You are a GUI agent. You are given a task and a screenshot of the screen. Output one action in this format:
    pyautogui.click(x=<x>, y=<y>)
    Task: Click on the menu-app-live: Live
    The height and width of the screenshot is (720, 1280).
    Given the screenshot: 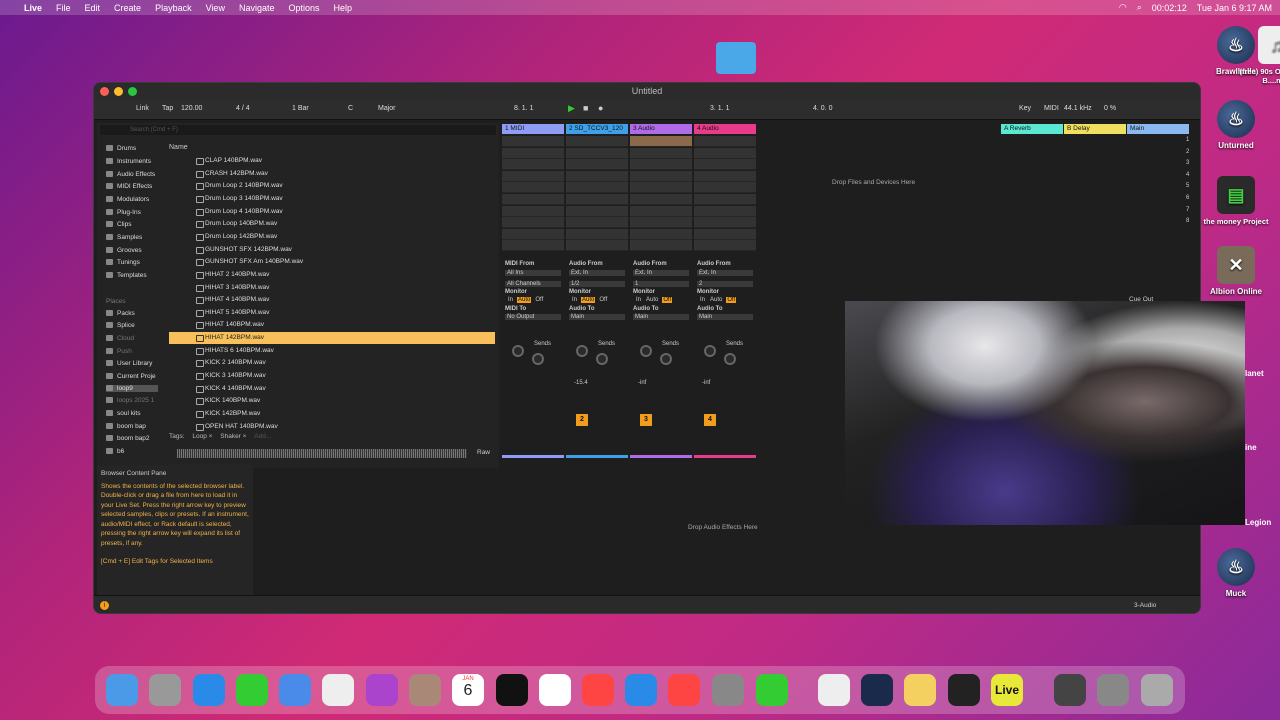 What is the action you would take?
    pyautogui.click(x=33, y=8)
    